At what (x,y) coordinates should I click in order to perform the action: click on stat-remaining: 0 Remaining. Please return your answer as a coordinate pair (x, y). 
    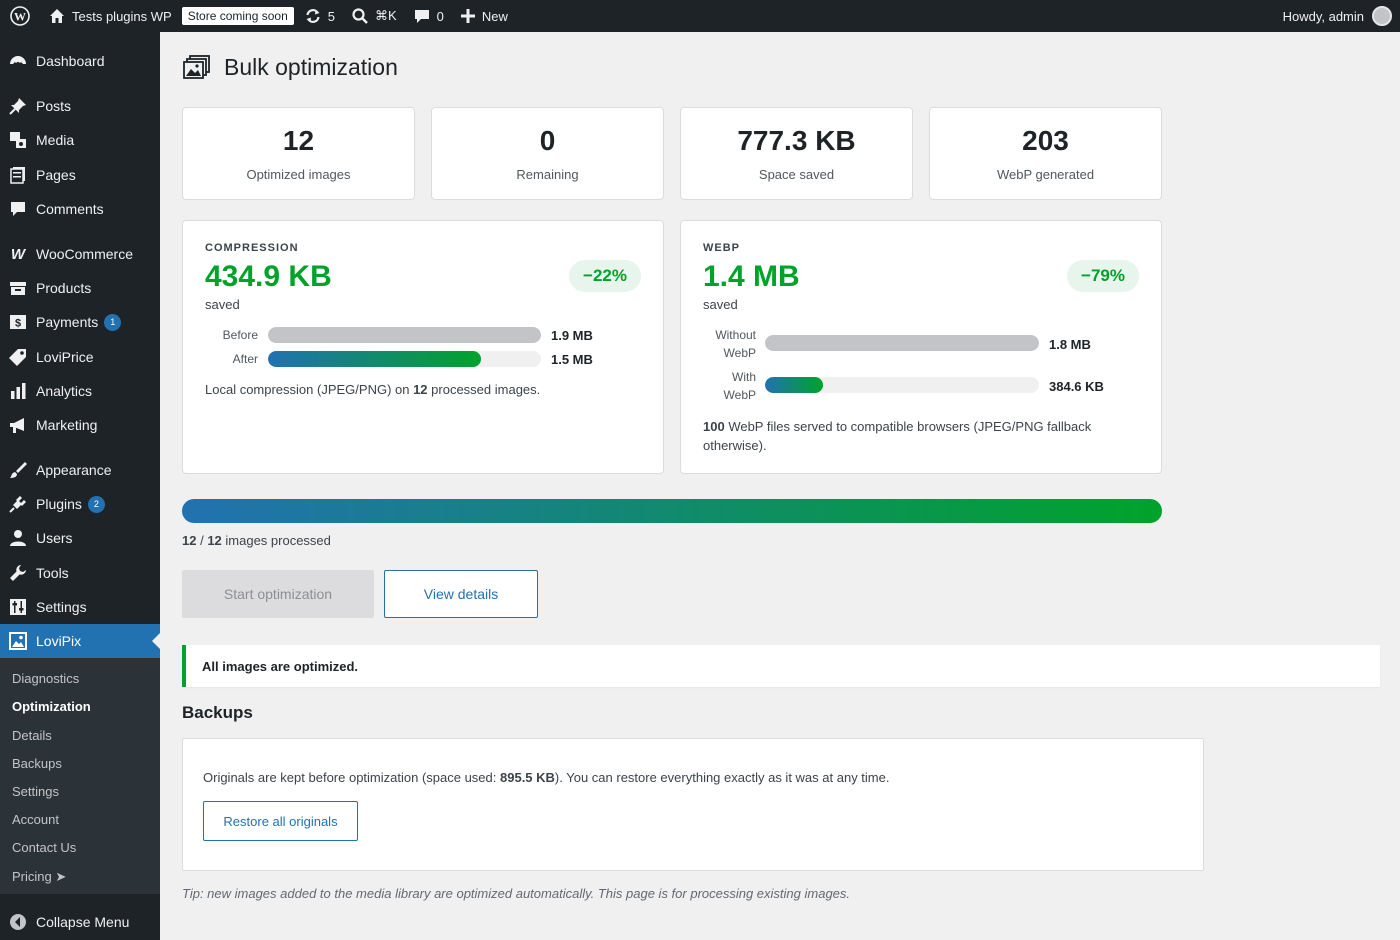
    Looking at the image, I should click on (547, 153).